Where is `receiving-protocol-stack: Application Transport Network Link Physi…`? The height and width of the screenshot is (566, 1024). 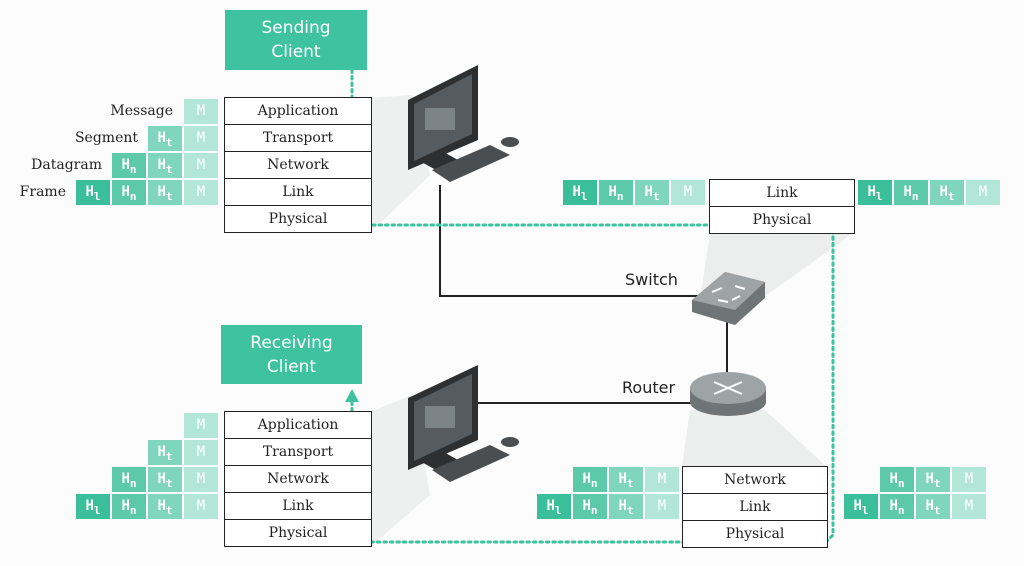 receiving-protocol-stack: Application Transport Network Link Physi… is located at coordinates (298, 479).